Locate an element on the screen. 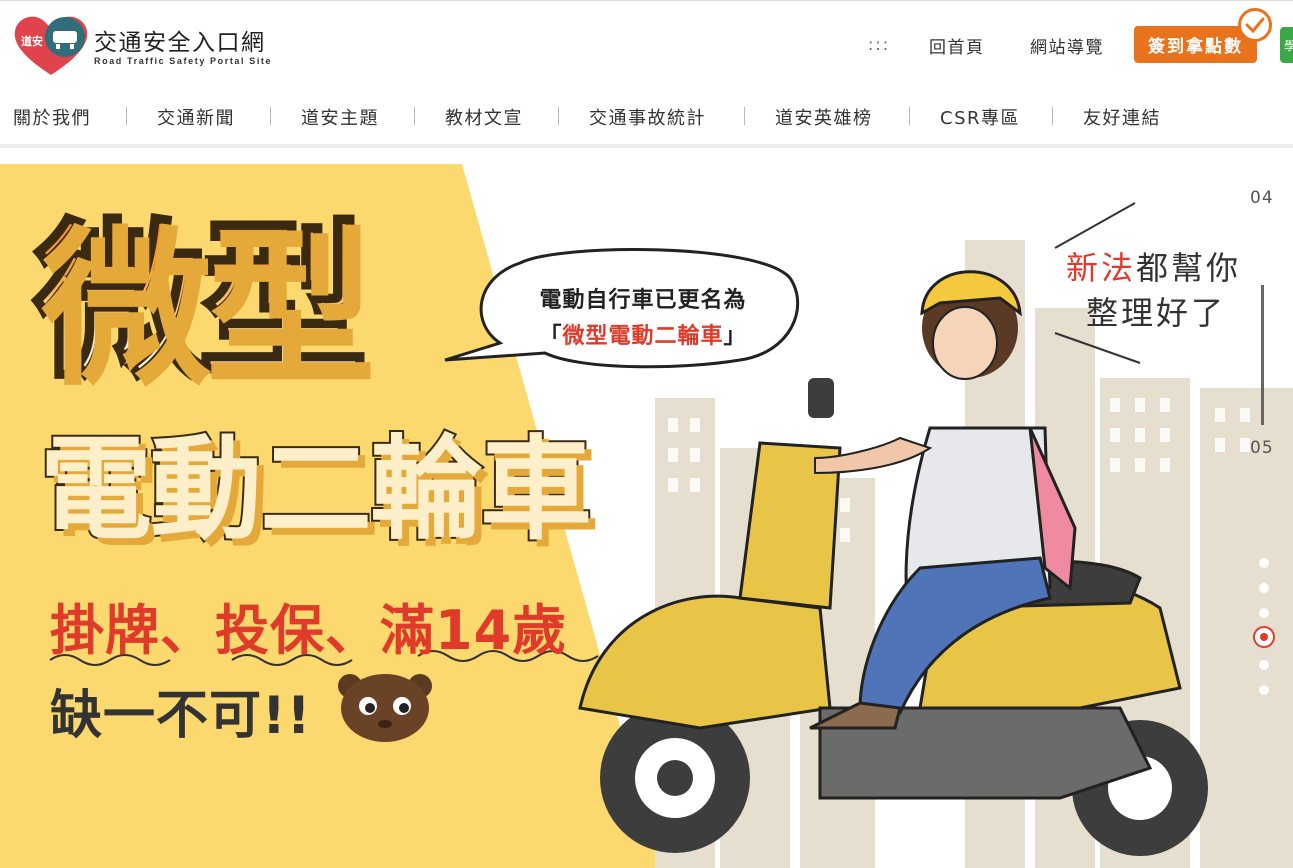 This screenshot has height=868, width=1293. bubble-text: 電動自行車已更名為 「微型電動二輪車」 is located at coordinates (643, 319).